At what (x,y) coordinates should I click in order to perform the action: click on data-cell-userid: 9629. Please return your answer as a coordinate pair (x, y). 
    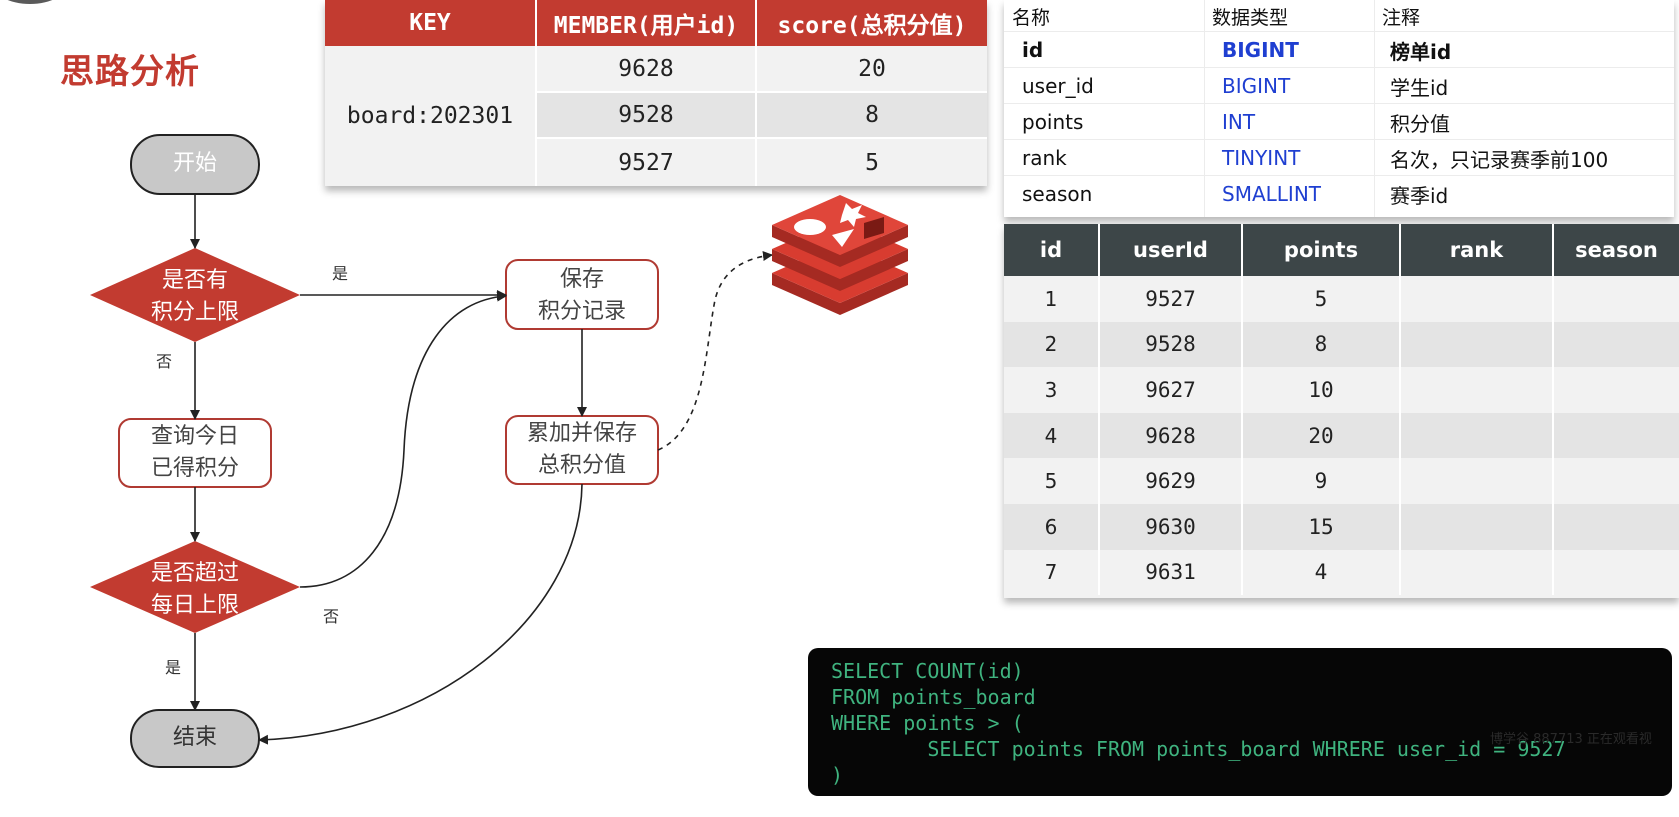
    Looking at the image, I should click on (1171, 481).